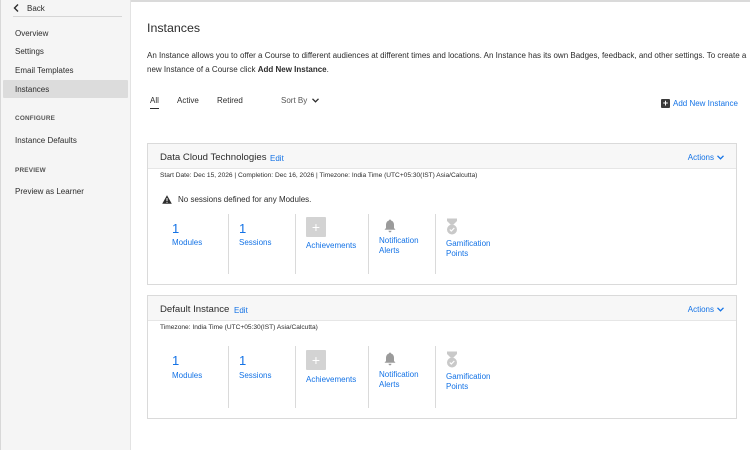 Image resolution: width=750 pixels, height=450 pixels. What do you see at coordinates (36, 8) in the screenshot?
I see `back-label: Back` at bounding box center [36, 8].